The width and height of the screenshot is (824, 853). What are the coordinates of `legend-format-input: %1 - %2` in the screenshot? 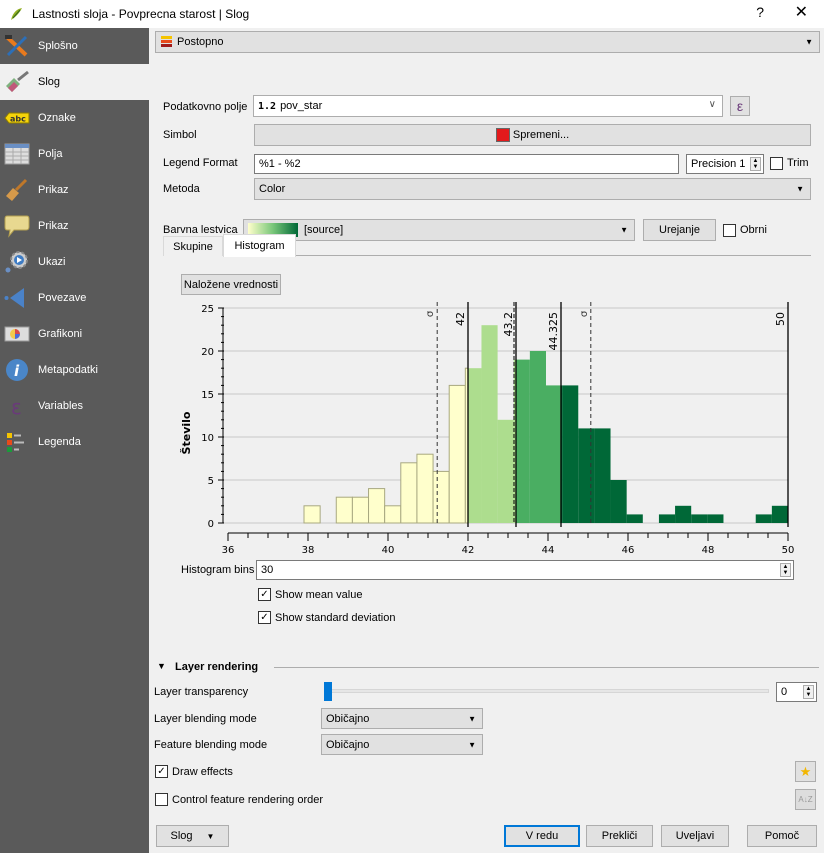 It's located at (466, 164).